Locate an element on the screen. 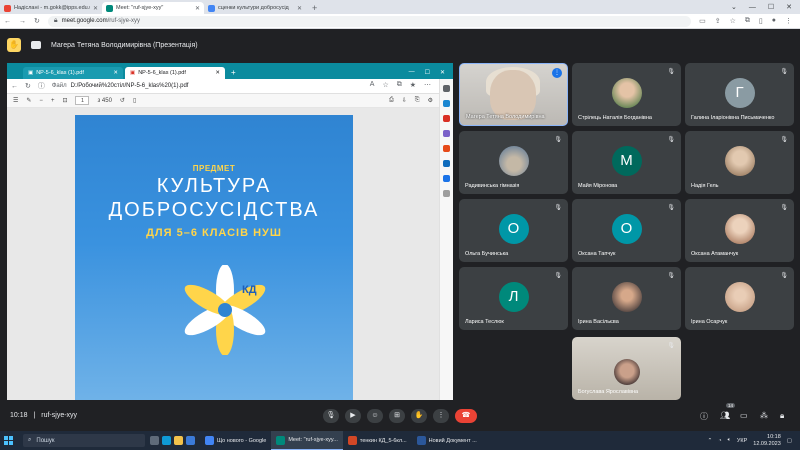 The height and width of the screenshot is (450, 800). taskbar-app: Що нового - Google is located at coordinates (235, 440).